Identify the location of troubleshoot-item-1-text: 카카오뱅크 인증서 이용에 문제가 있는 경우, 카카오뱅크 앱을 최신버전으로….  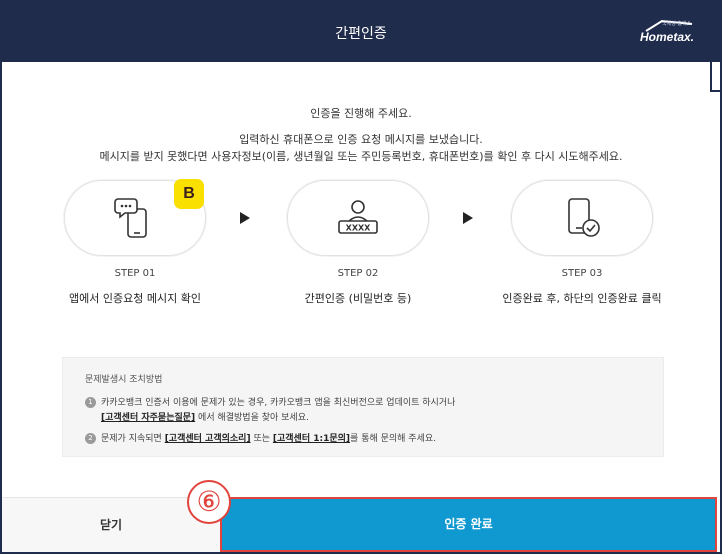
(278, 403).